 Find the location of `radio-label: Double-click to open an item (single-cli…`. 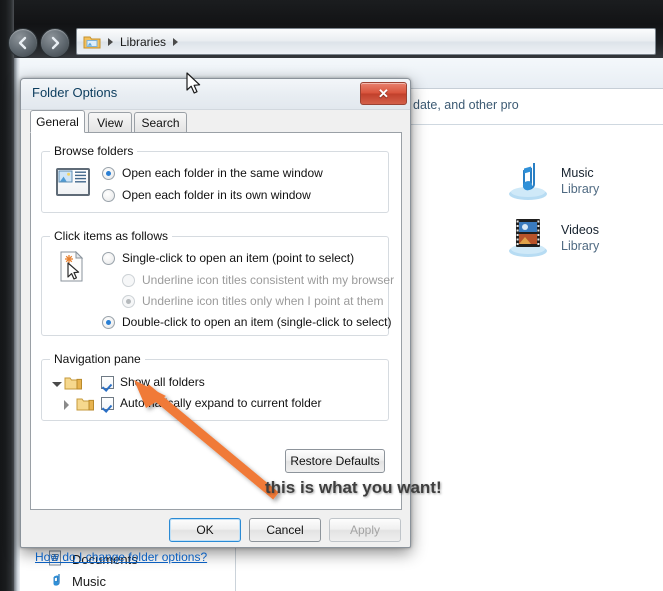

radio-label: Double-click to open an item (single-cli… is located at coordinates (257, 322).